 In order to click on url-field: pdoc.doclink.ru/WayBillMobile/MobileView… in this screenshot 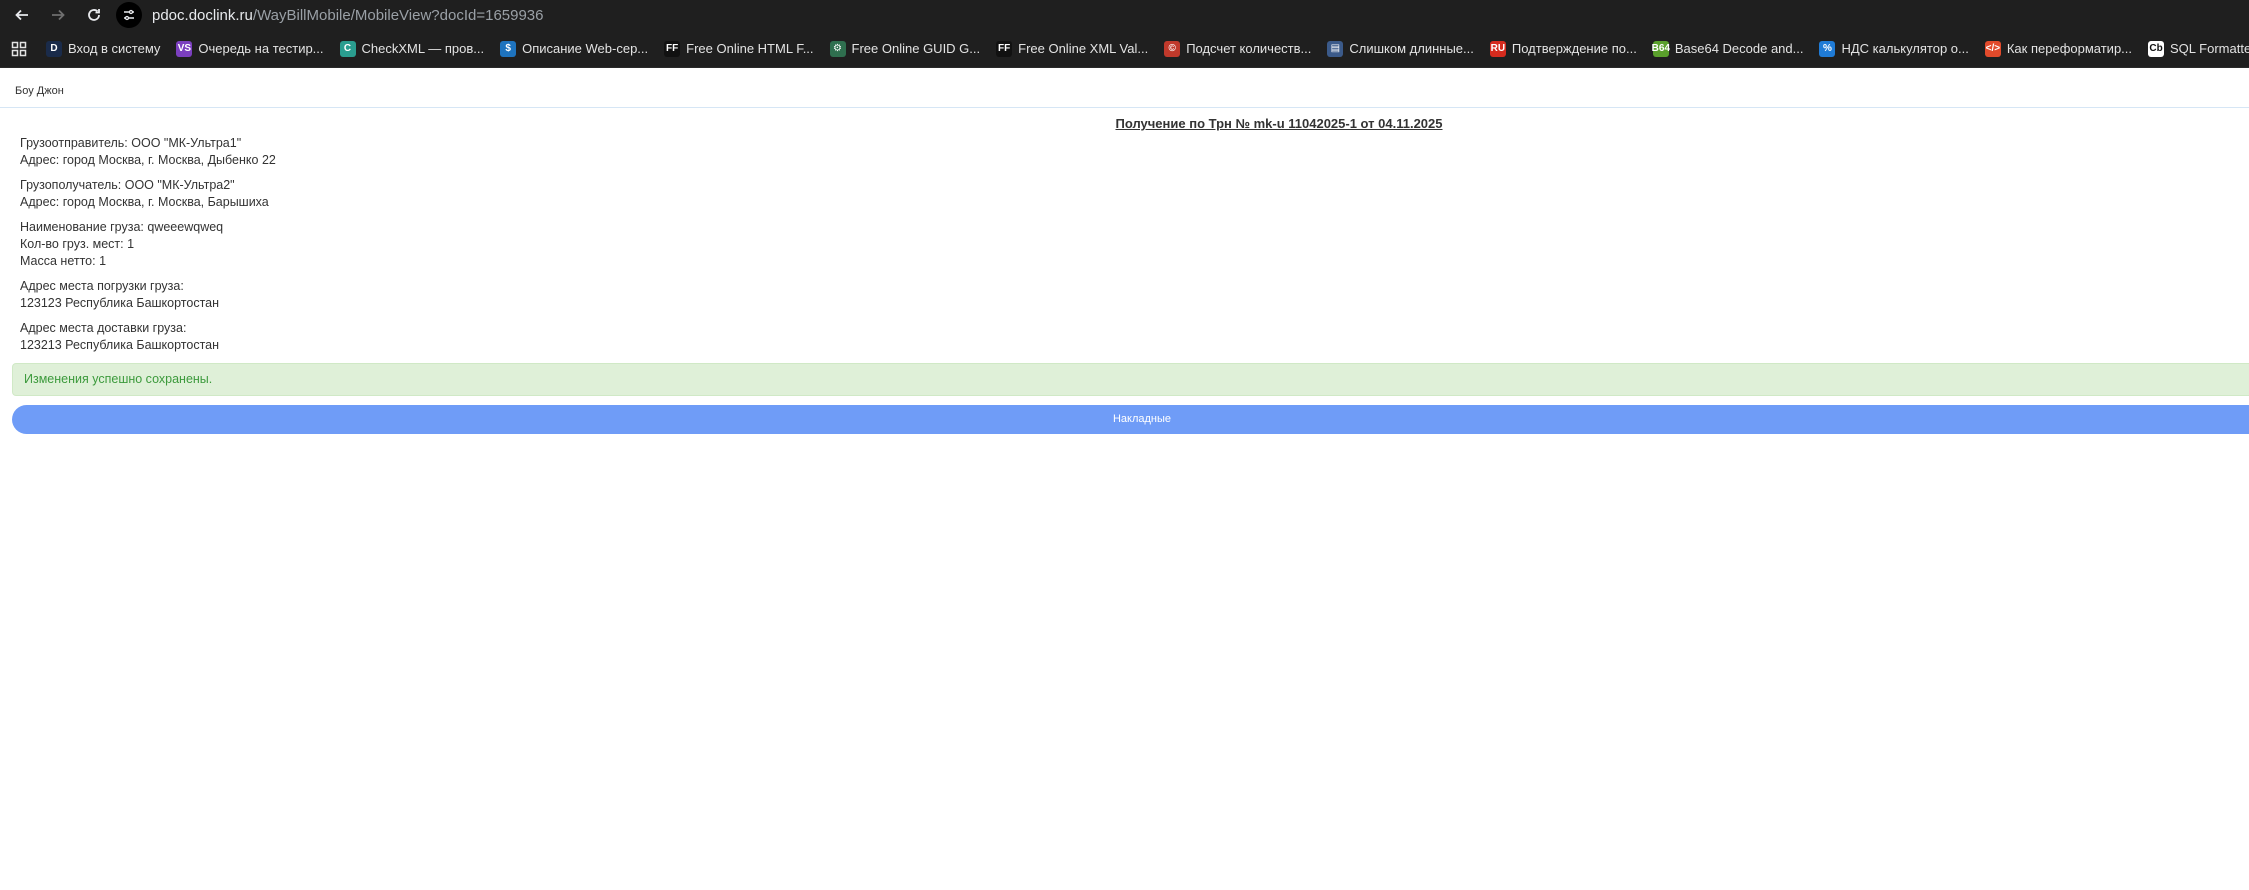, I will do `click(348, 15)`.